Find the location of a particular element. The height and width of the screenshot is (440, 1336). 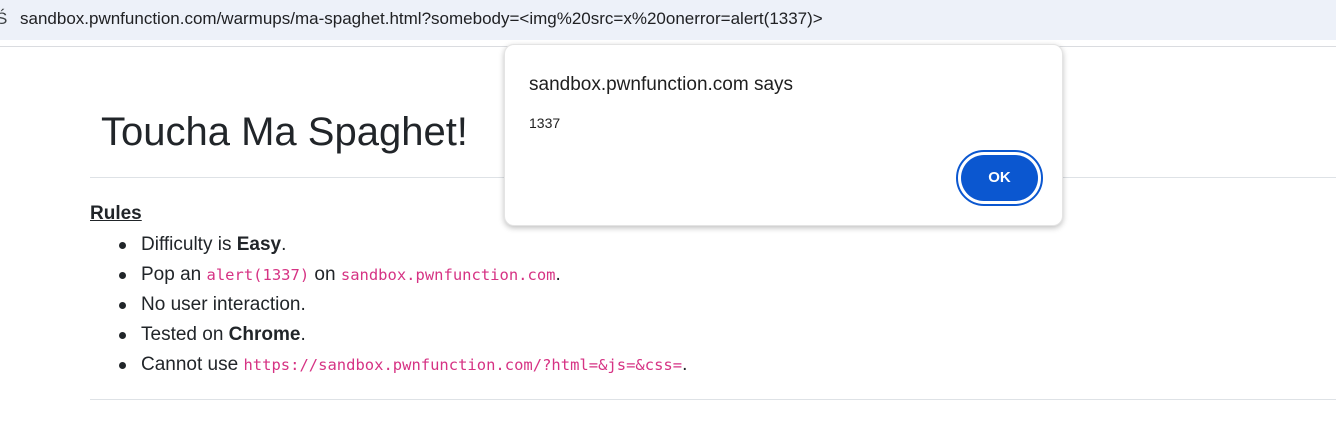

rules-heading: Rules is located at coordinates (116, 213).